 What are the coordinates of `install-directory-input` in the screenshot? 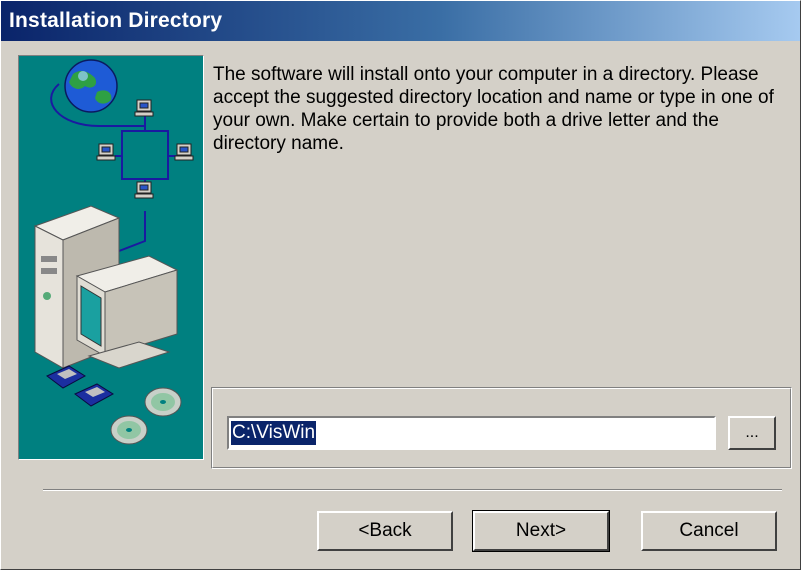 It's located at (471, 433).